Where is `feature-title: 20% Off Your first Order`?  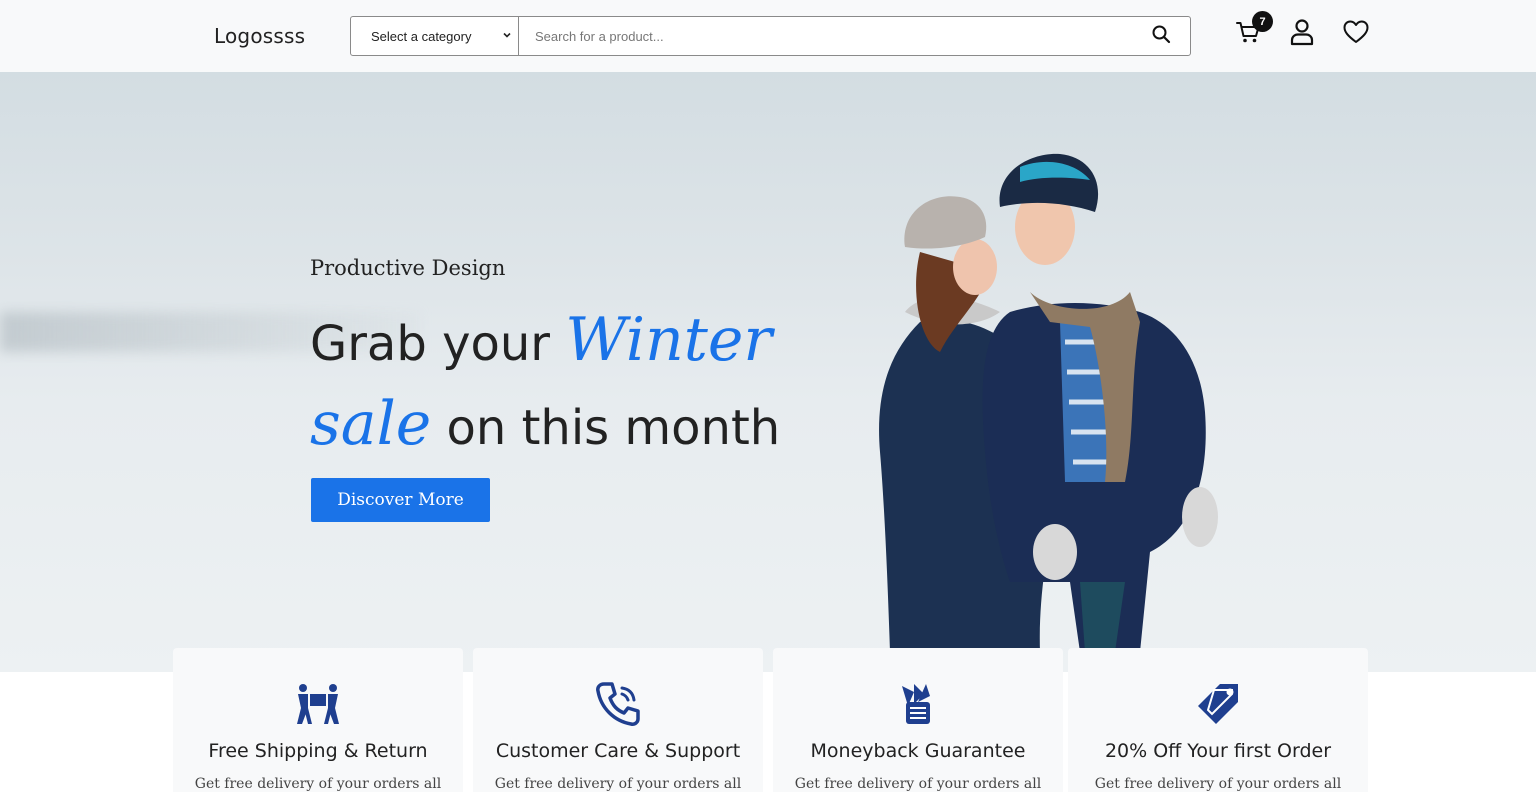 feature-title: 20% Off Your first Order is located at coordinates (1218, 751).